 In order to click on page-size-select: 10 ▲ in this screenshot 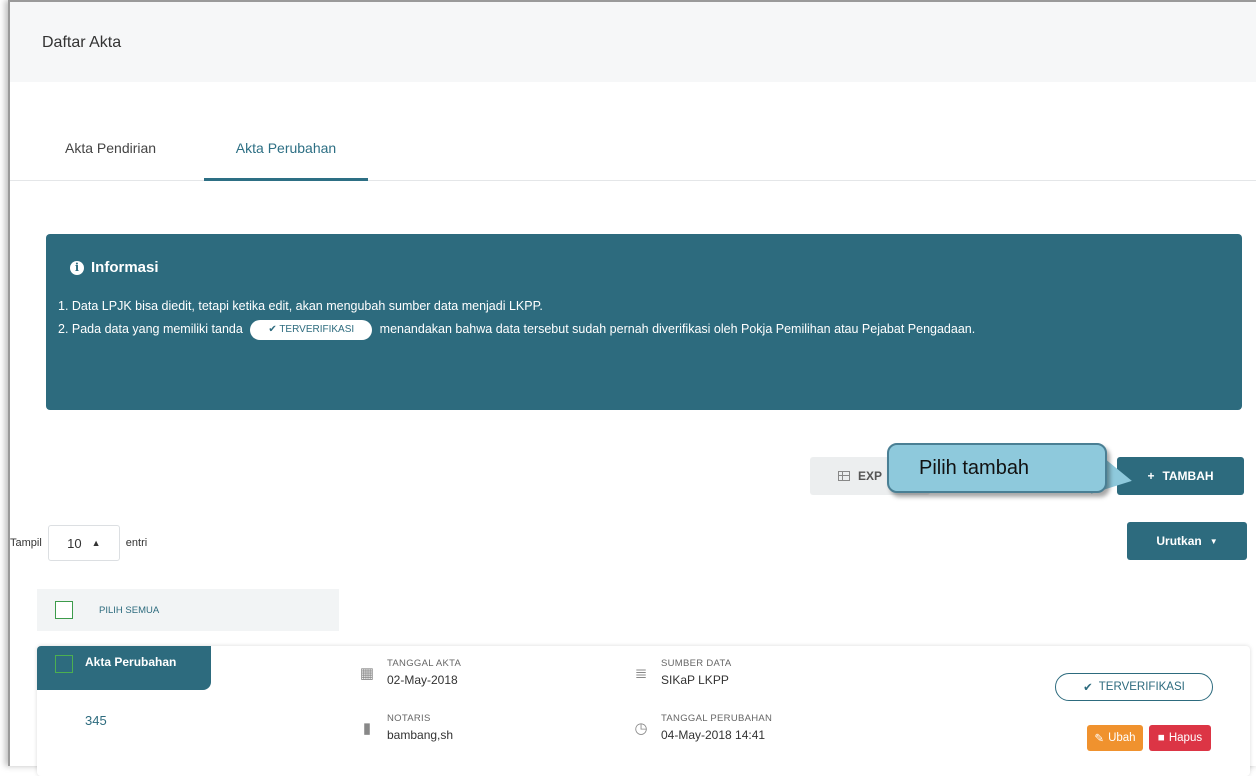, I will do `click(83, 543)`.